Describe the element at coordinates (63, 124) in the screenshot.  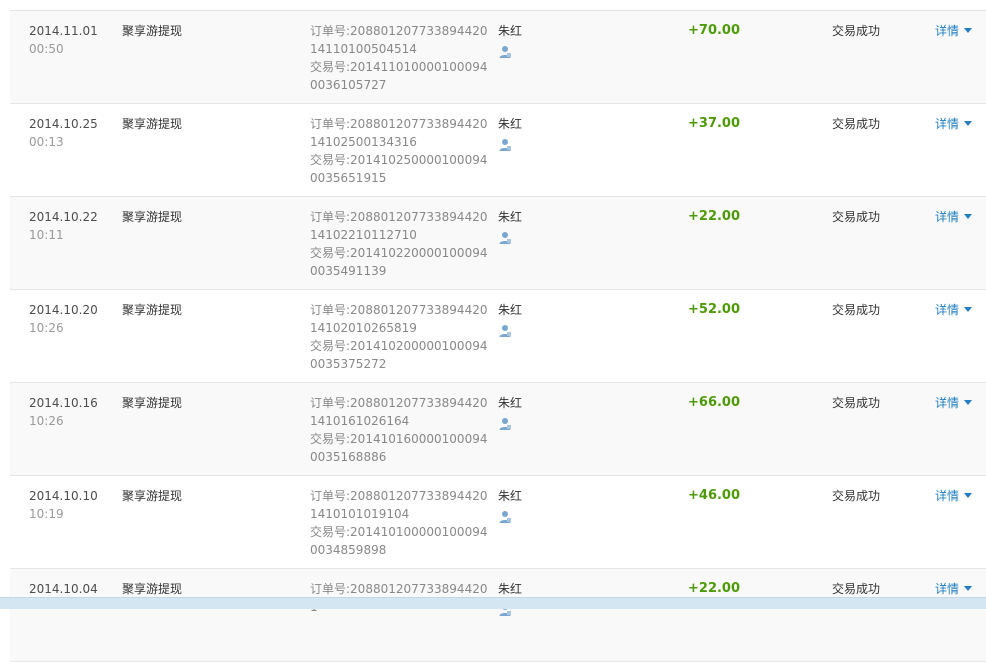
I see `transaction-date: 2014.10.25` at that location.